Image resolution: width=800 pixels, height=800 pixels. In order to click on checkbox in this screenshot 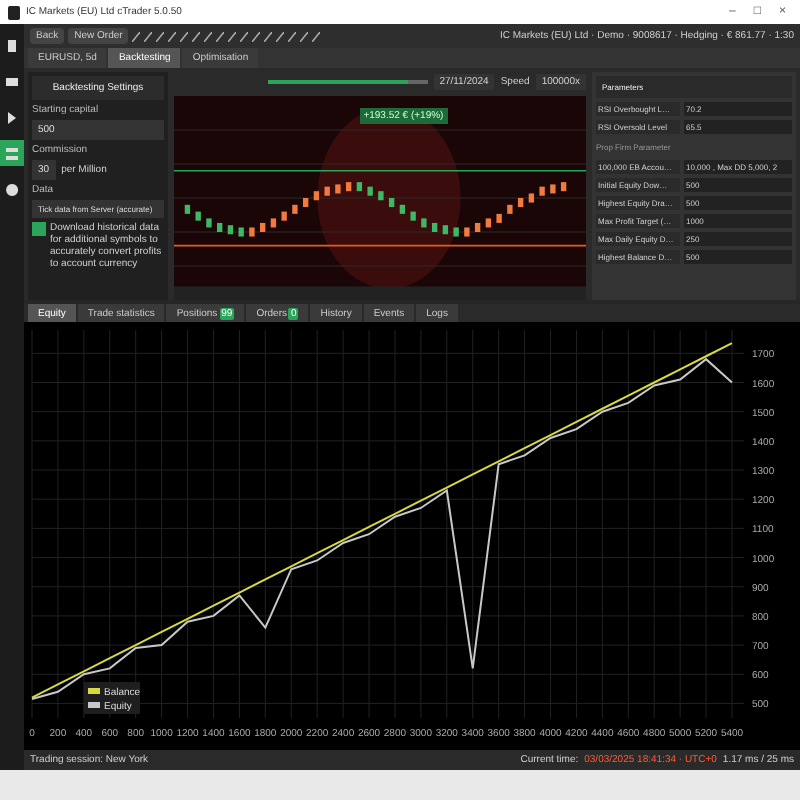, I will do `click(39, 229)`.